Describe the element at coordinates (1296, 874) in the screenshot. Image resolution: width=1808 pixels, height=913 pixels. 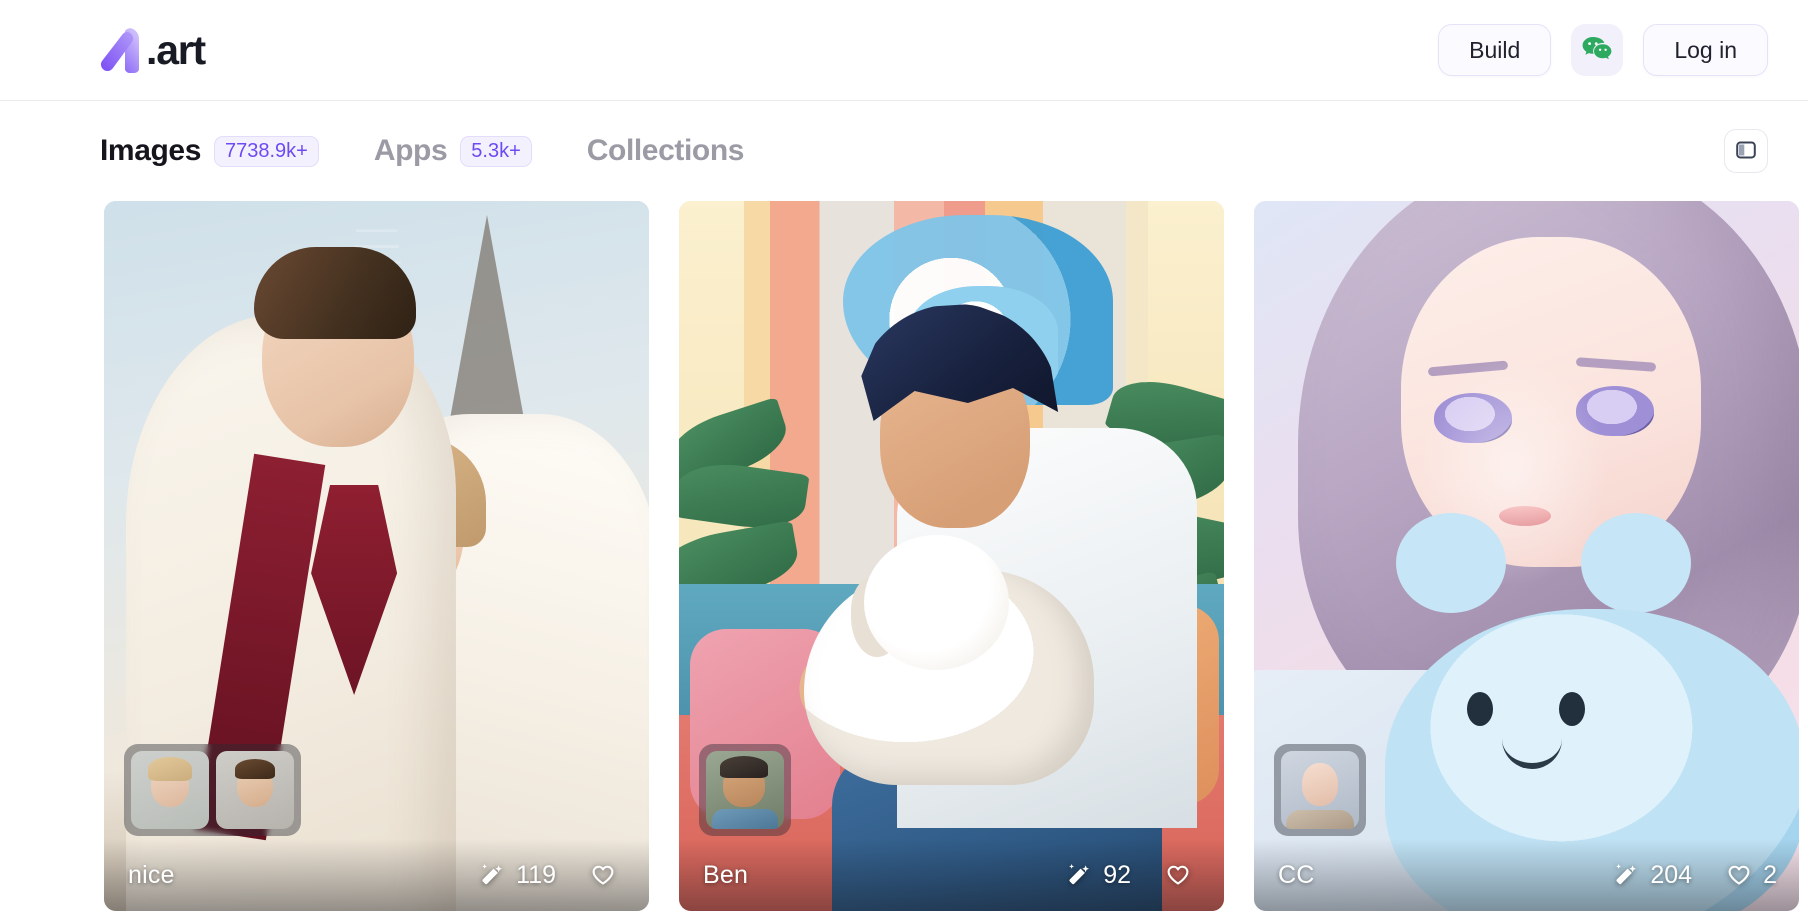
I see `card-title: CC` at that location.